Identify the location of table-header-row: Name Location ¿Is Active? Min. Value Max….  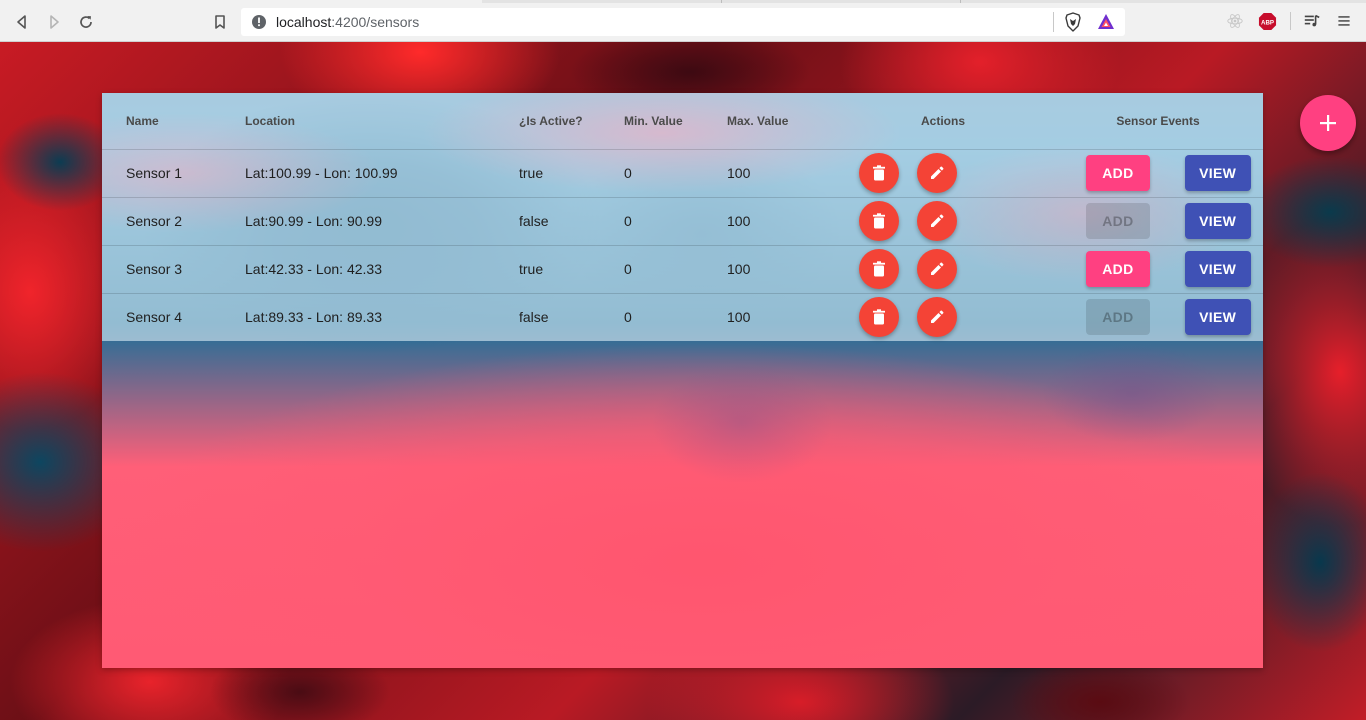
(682, 121).